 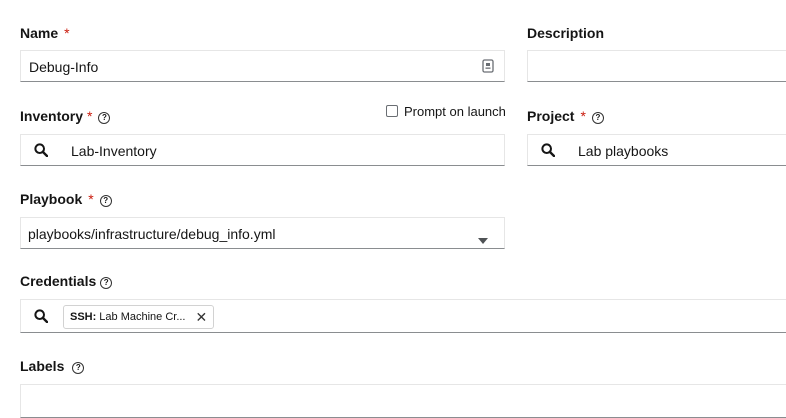 I want to click on labels-label-text: Labels, so click(x=42, y=366).